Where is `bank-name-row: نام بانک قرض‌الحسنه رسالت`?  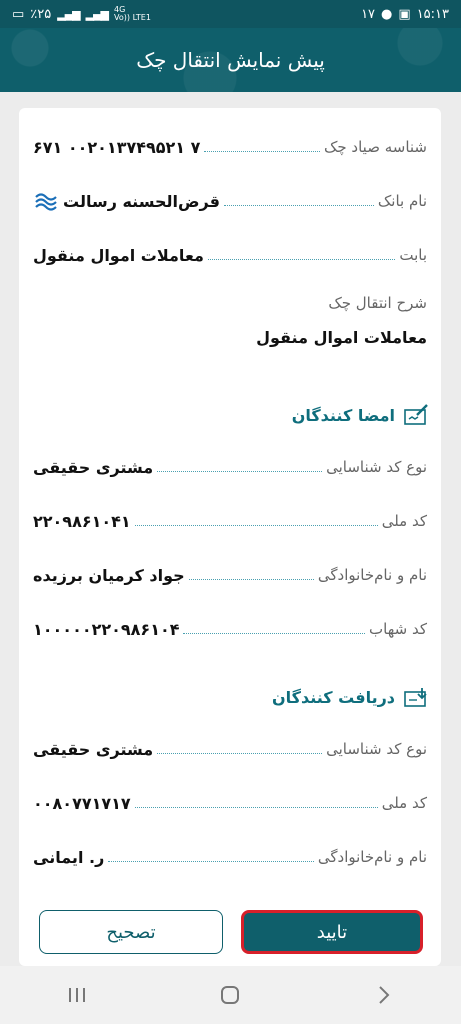 bank-name-row: نام بانک قرض‌الحسنه رسالت is located at coordinates (230, 201).